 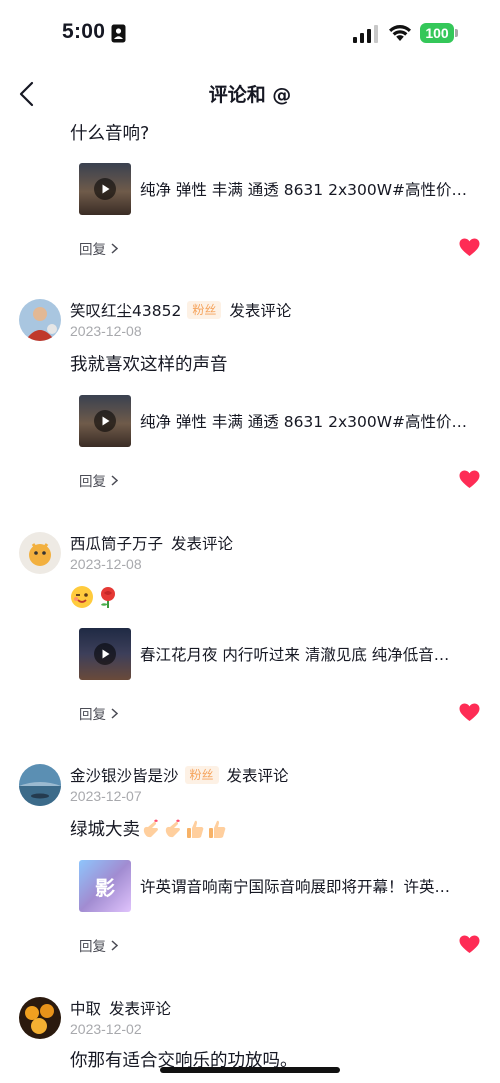 What do you see at coordinates (108, 597) in the screenshot?
I see `rose-emoji-icon` at bounding box center [108, 597].